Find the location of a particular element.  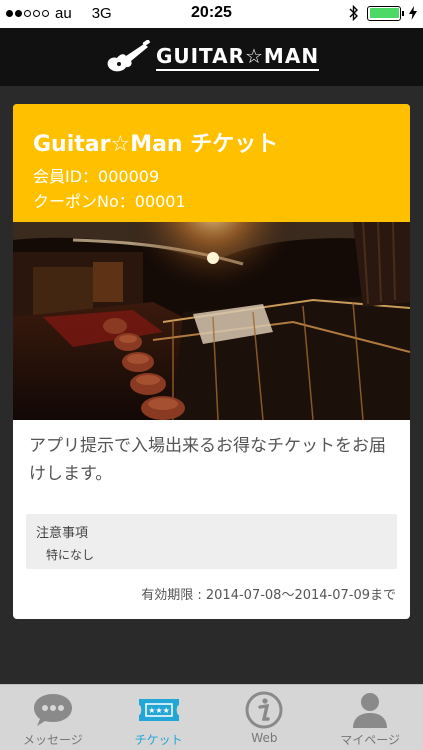

notice-title: 注意事項 is located at coordinates (62, 533).